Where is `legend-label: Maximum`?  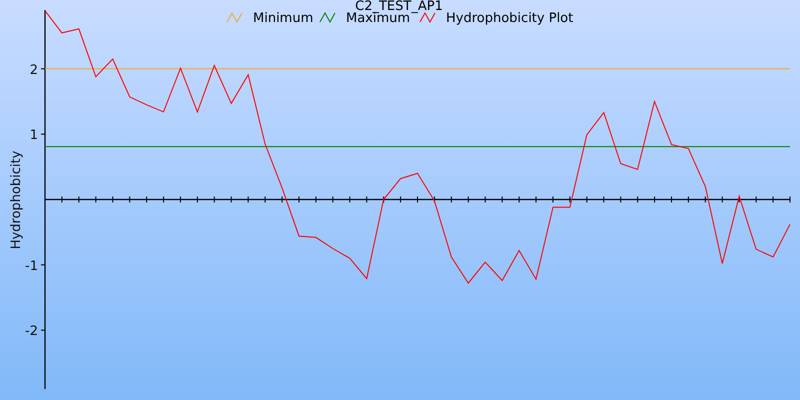
legend-label: Maximum is located at coordinates (378, 18).